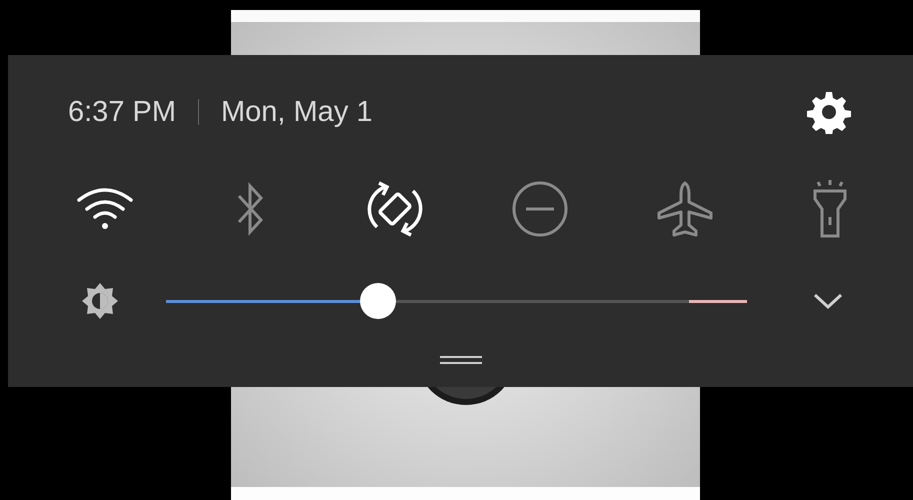 The width and height of the screenshot is (913, 500). What do you see at coordinates (394, 209) in the screenshot?
I see `rotate-icon` at bounding box center [394, 209].